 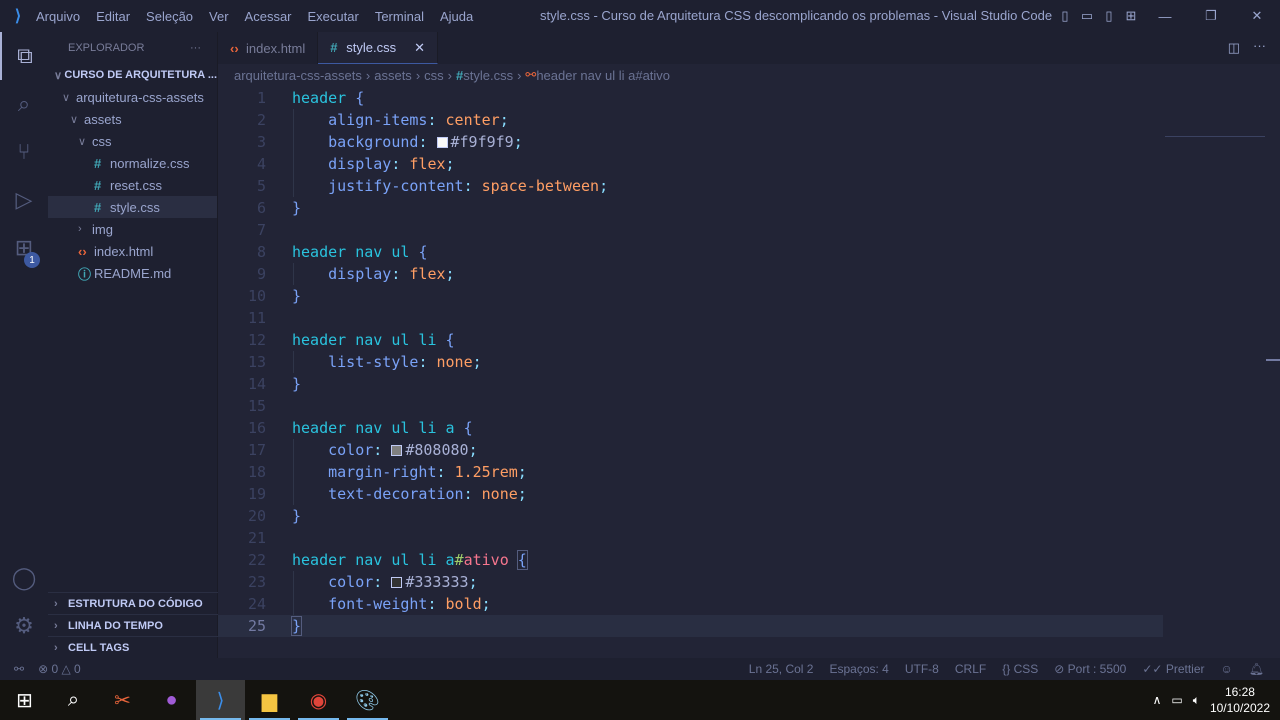 I want to click on code-line: 21, so click(x=690, y=538).